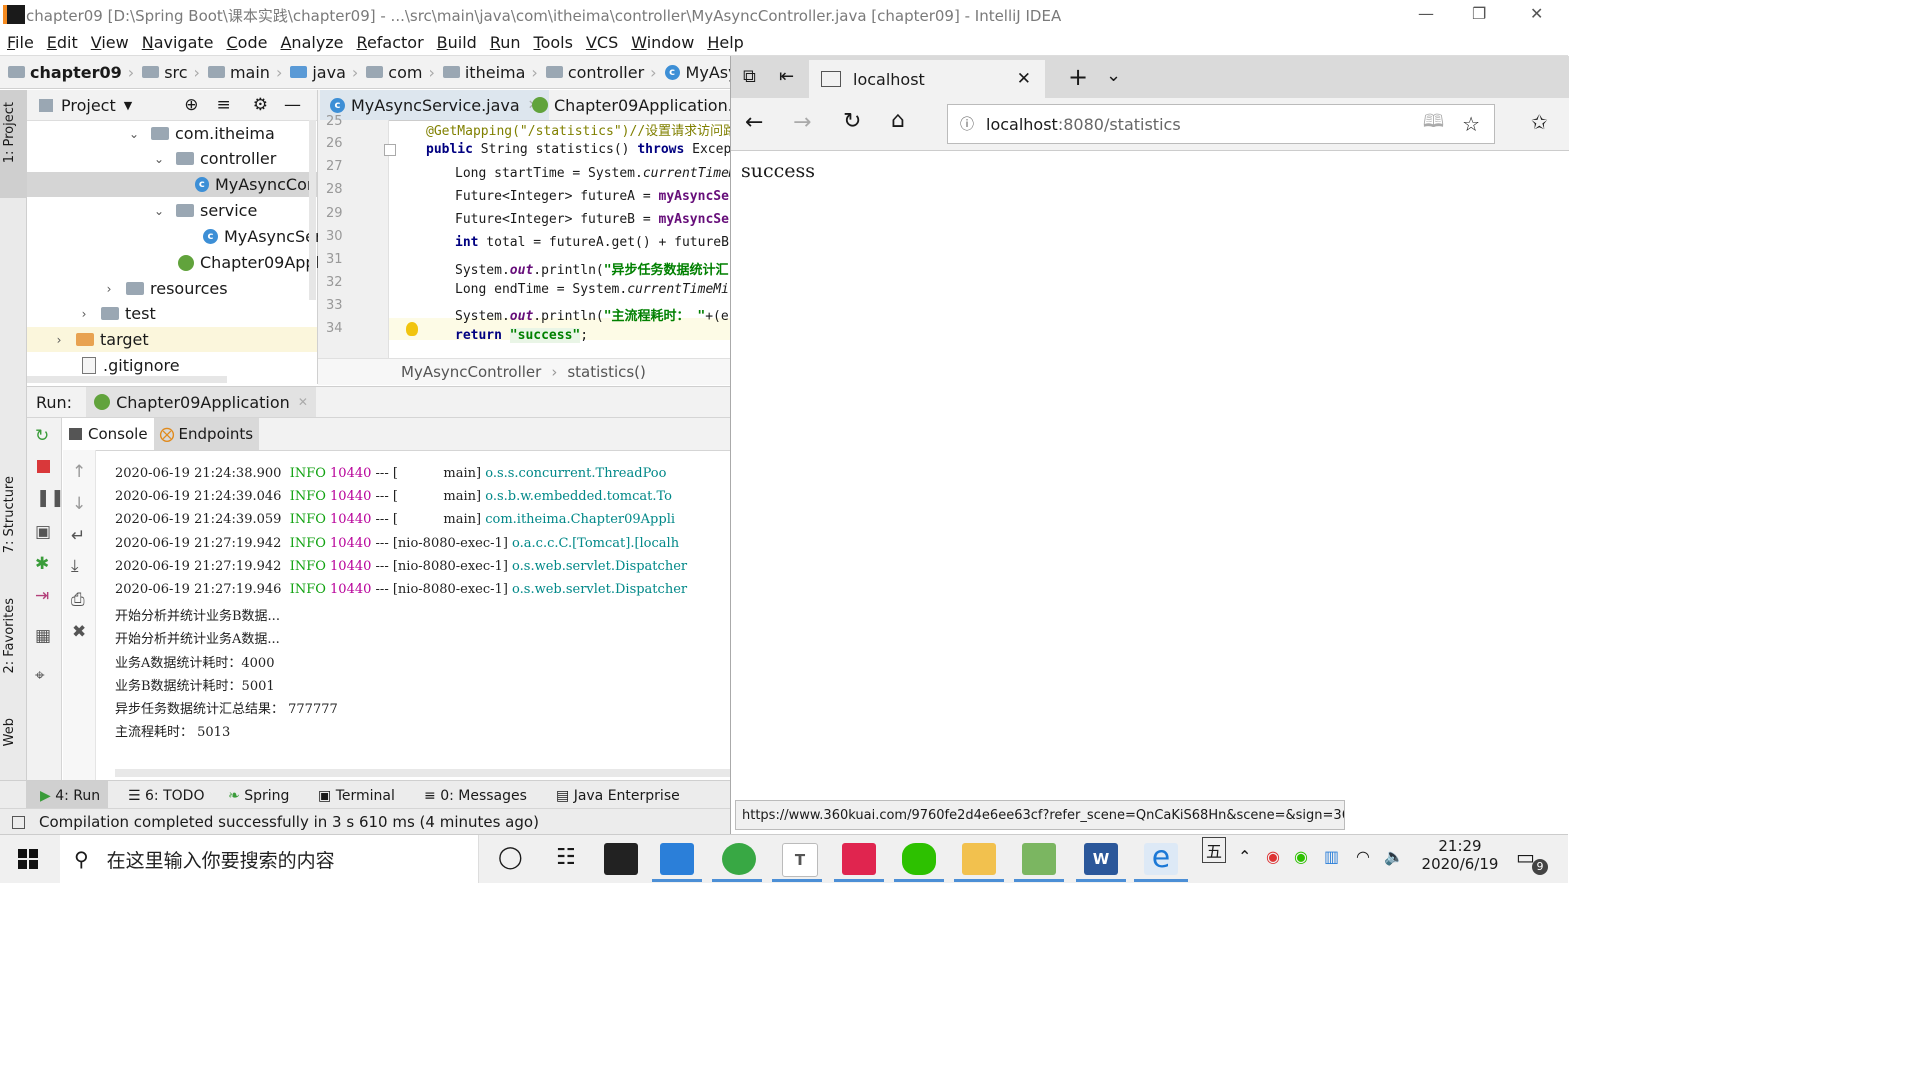 The height and width of the screenshot is (1080, 1920). Describe the element at coordinates (269, 859) in the screenshot. I see `taskbar-search: ⚲ 在这里输入你要搜索的内容` at that location.